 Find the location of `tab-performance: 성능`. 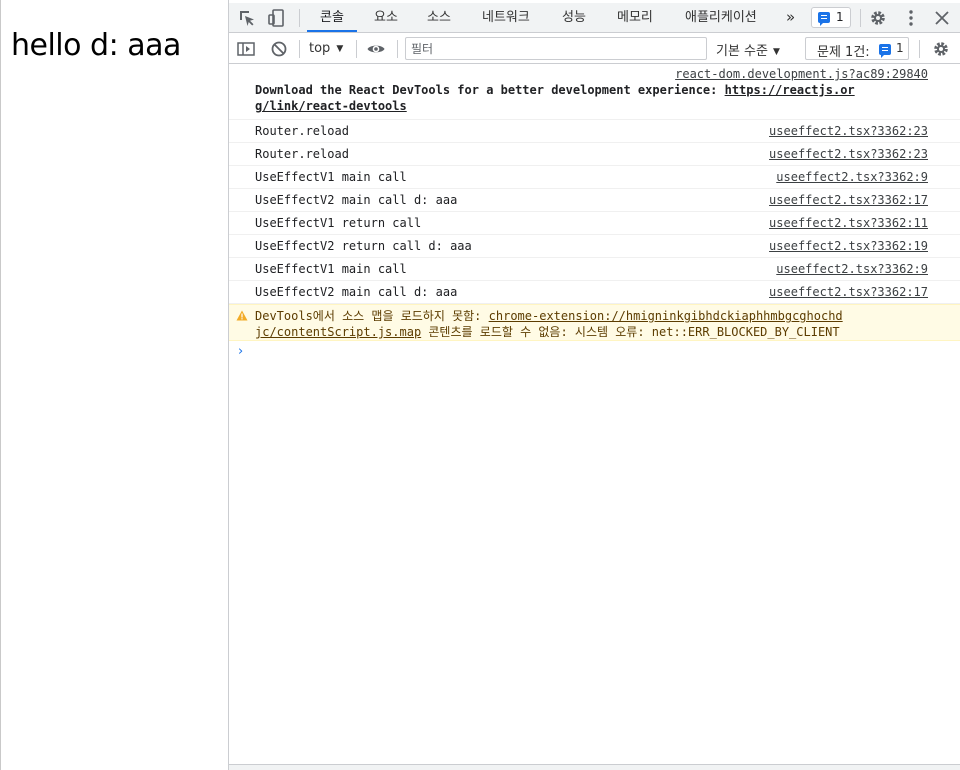

tab-performance: 성능 is located at coordinates (574, 17).